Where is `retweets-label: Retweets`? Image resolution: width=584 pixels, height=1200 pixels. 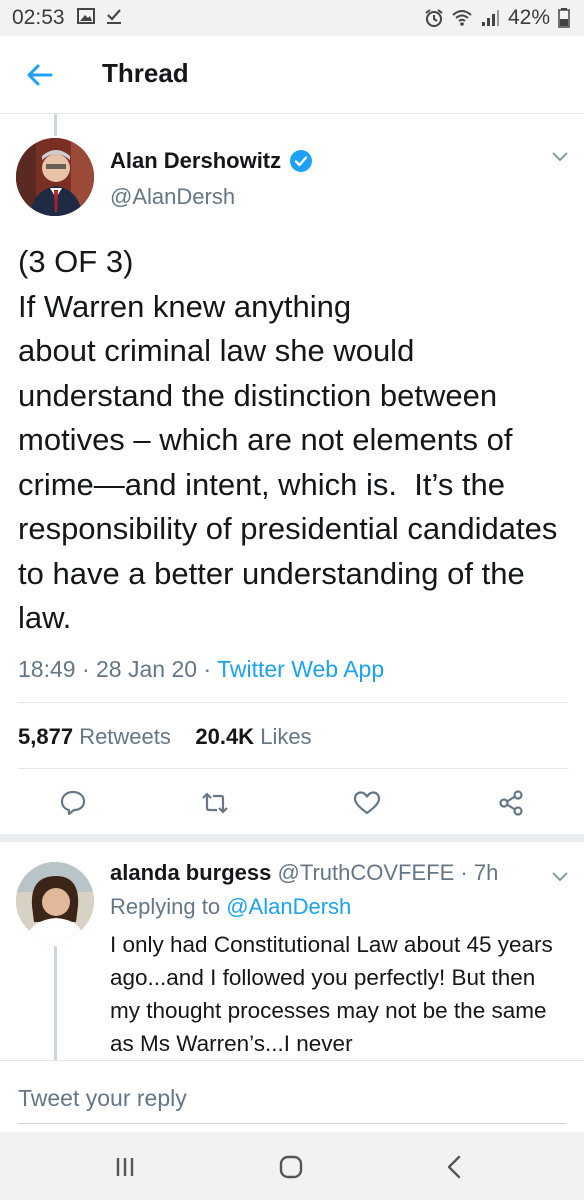 retweets-label: Retweets is located at coordinates (125, 736).